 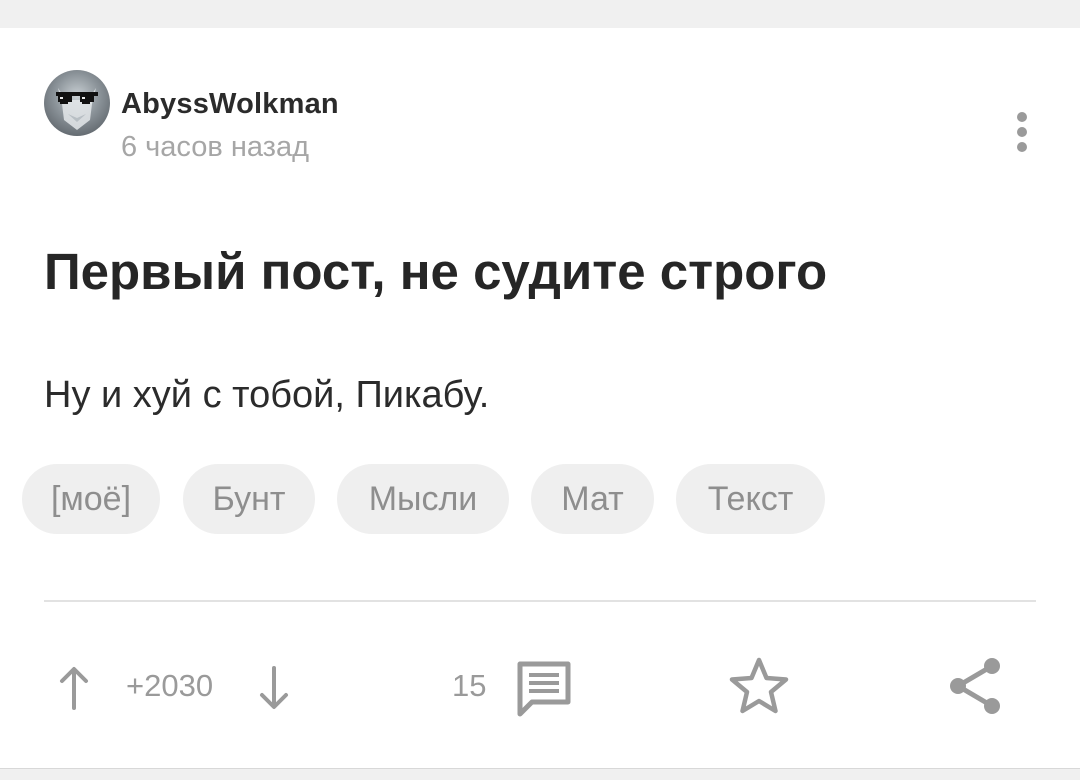 What do you see at coordinates (435, 271) in the screenshot?
I see `post-title: Первый пост, не судите строго` at bounding box center [435, 271].